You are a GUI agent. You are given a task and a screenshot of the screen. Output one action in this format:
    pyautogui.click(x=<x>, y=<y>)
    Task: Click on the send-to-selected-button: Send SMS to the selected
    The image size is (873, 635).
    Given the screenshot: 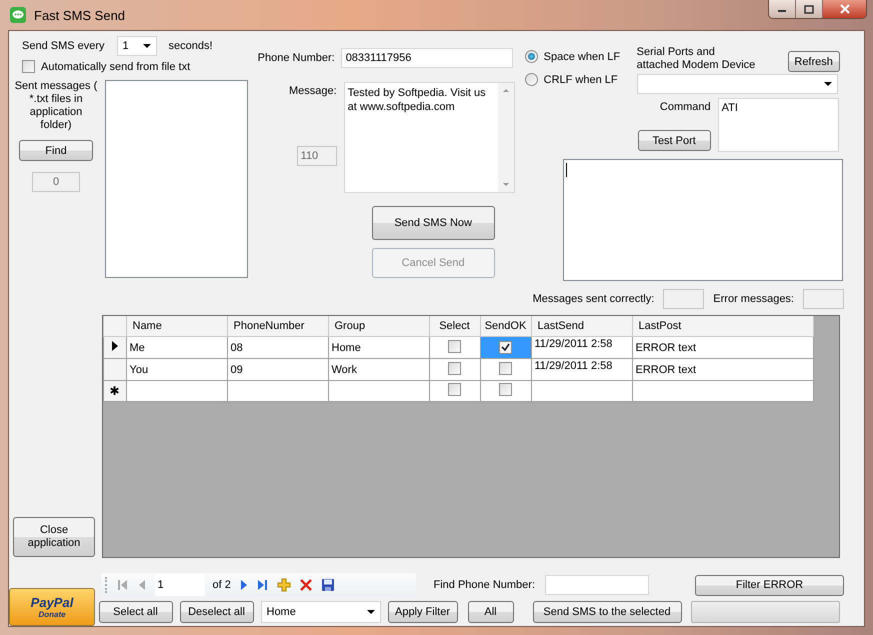 What is the action you would take?
    pyautogui.click(x=607, y=612)
    